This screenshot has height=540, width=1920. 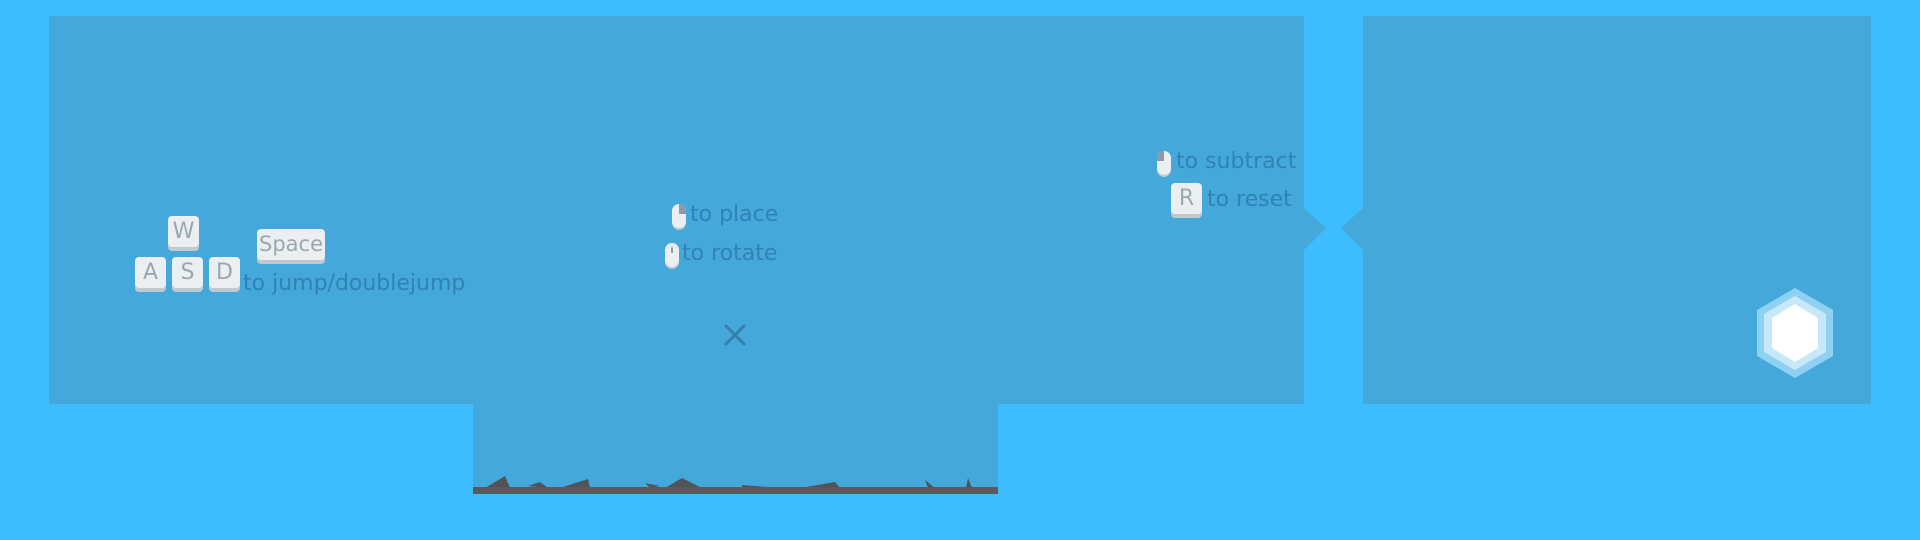 I want to click on jump-hint: to jump/doublejump, so click(x=354, y=283).